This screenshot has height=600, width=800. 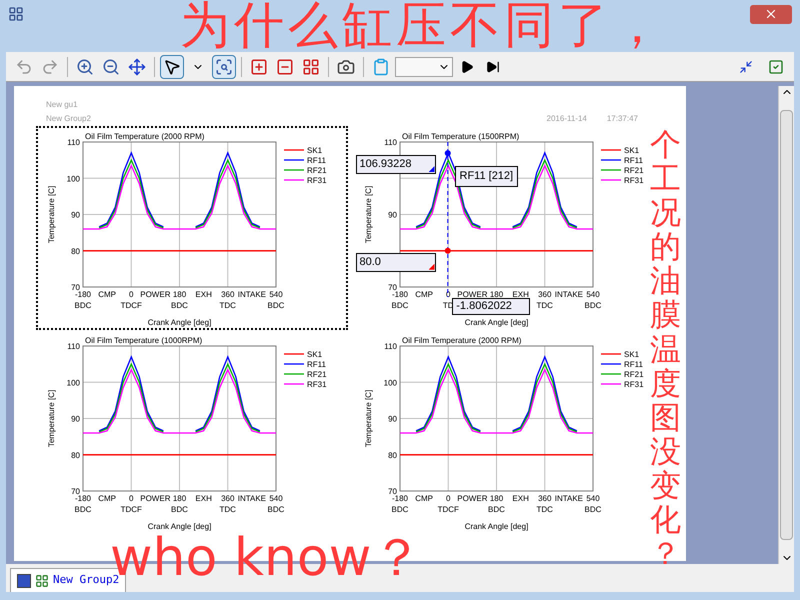 What do you see at coordinates (381, 67) in the screenshot?
I see `clipboard-icon` at bounding box center [381, 67].